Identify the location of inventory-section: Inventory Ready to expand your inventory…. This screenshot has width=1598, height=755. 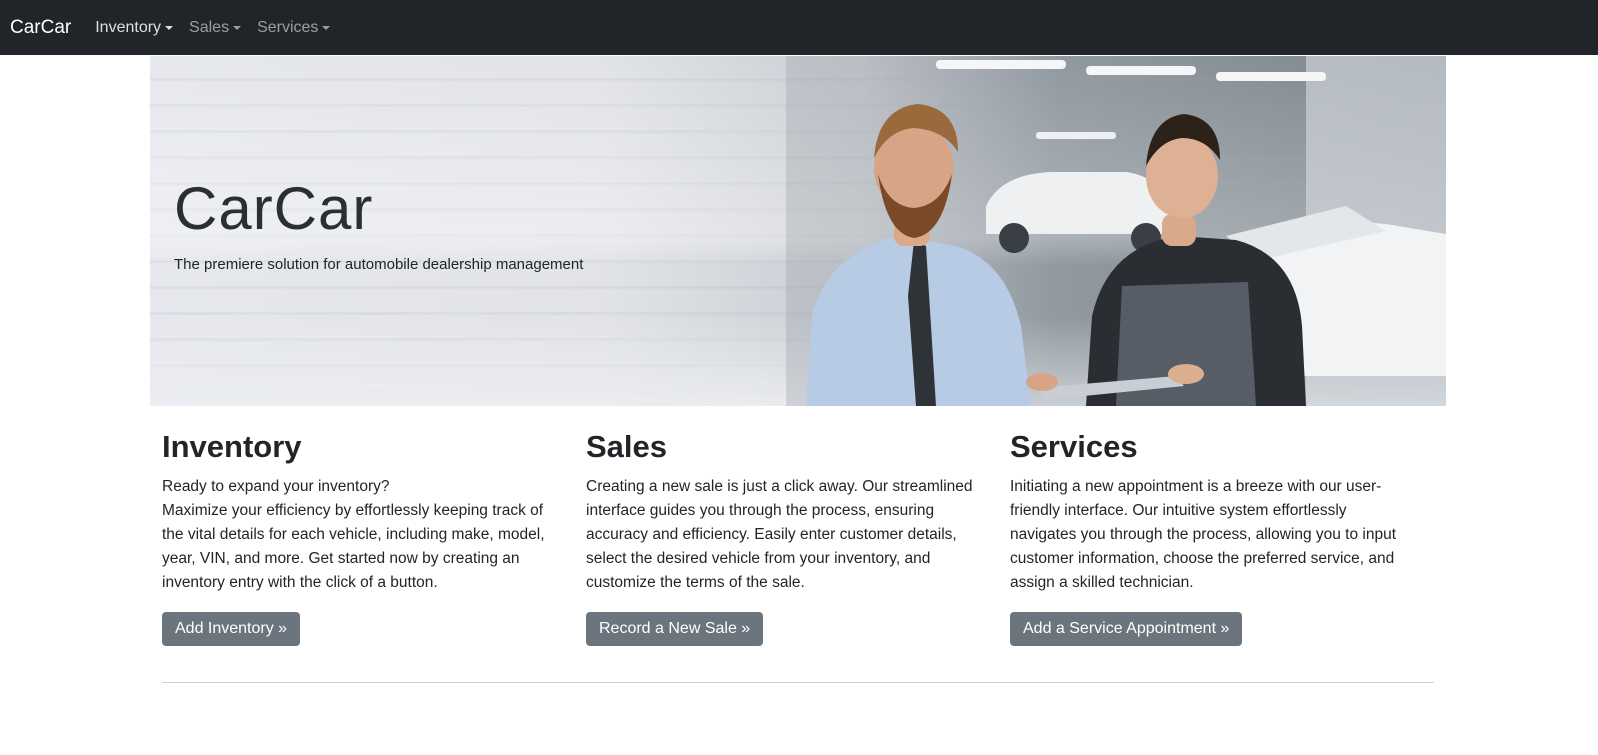
(374, 537).